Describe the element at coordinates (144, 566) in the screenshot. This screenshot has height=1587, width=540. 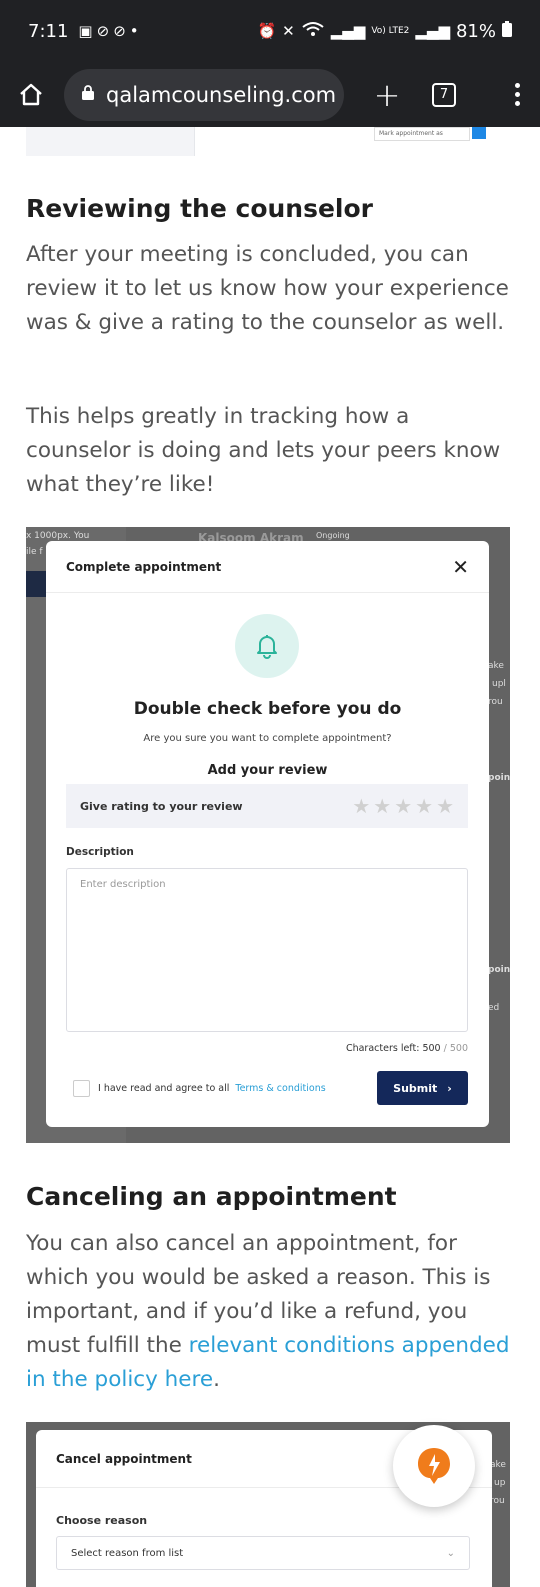
I see `modal-title: Complete appointment` at that location.